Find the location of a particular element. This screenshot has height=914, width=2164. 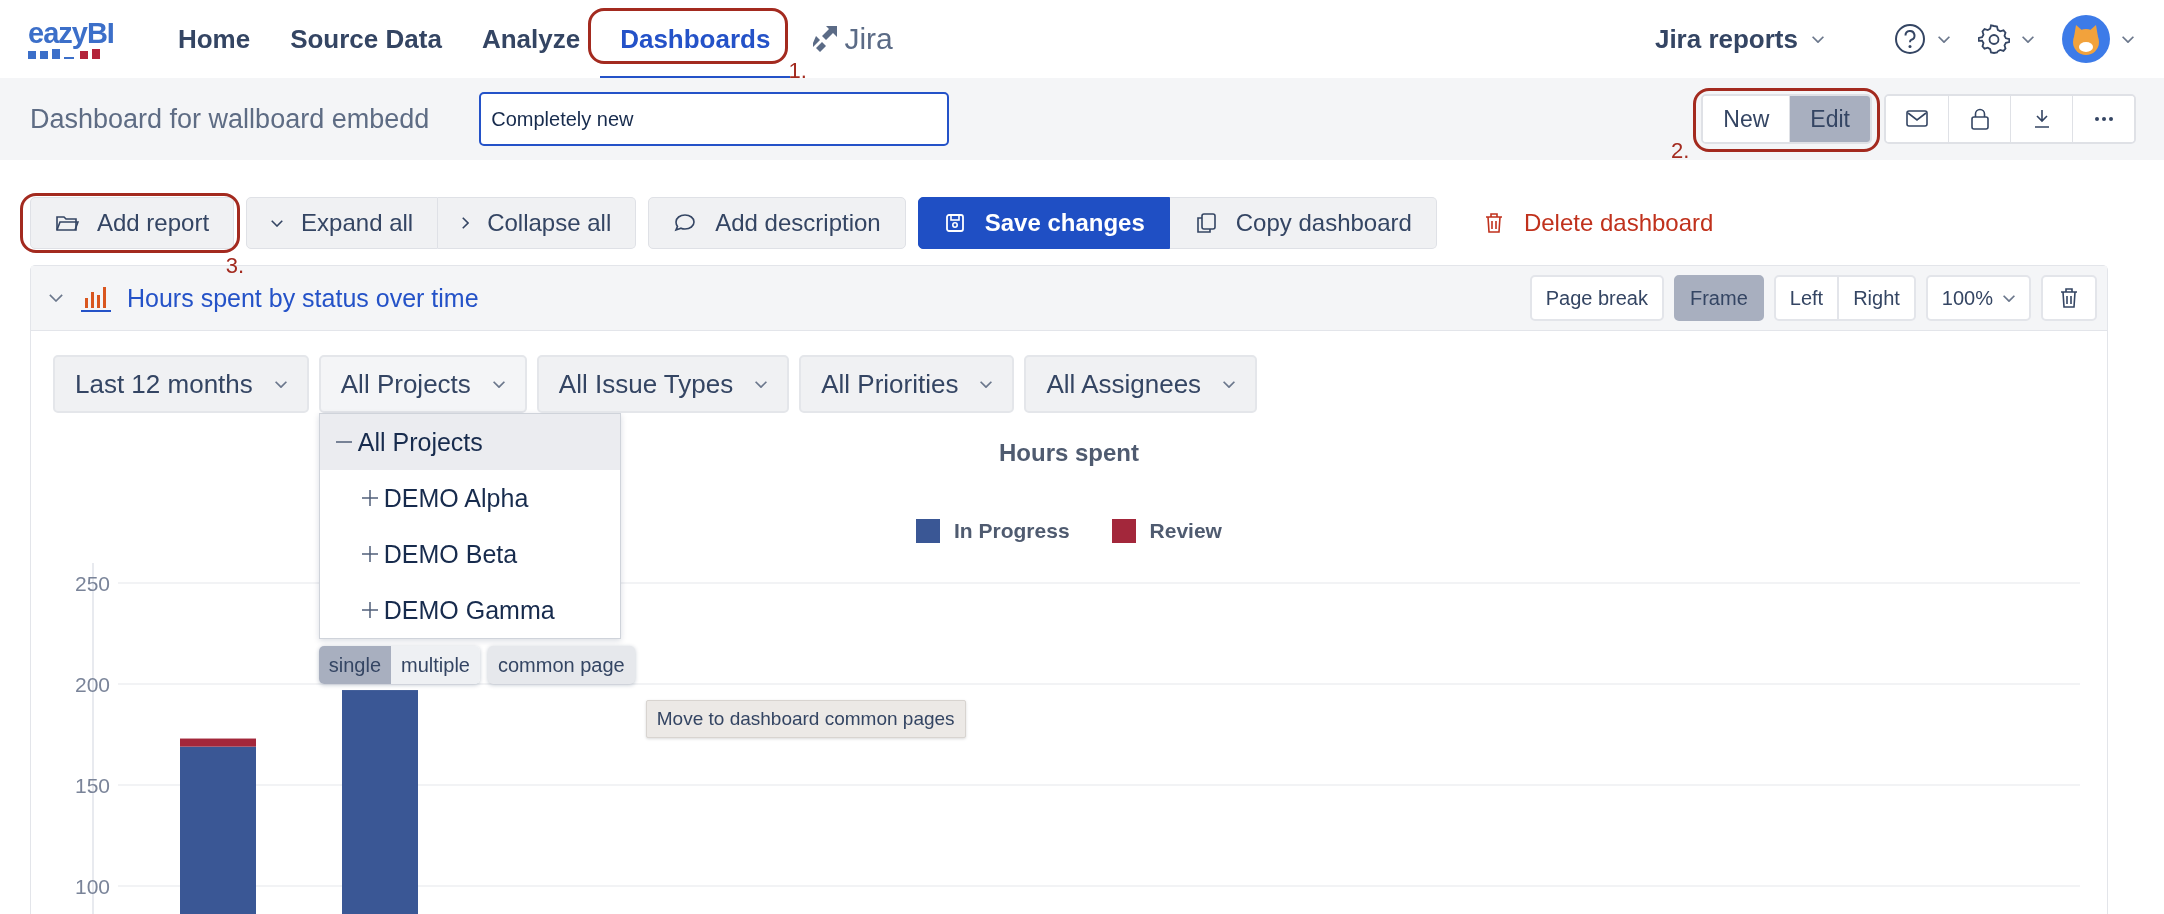

settings-menu is located at coordinates (2006, 39).